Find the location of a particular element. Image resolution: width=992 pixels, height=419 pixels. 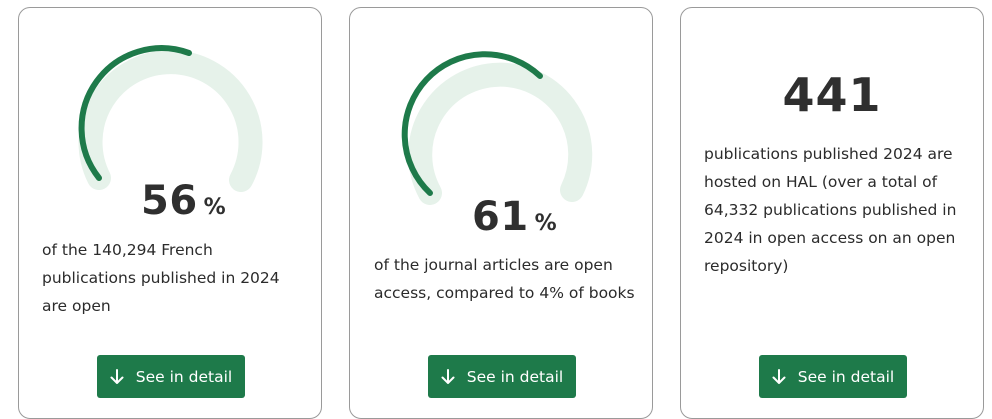

percentage-value: 56% is located at coordinates (183, 201).